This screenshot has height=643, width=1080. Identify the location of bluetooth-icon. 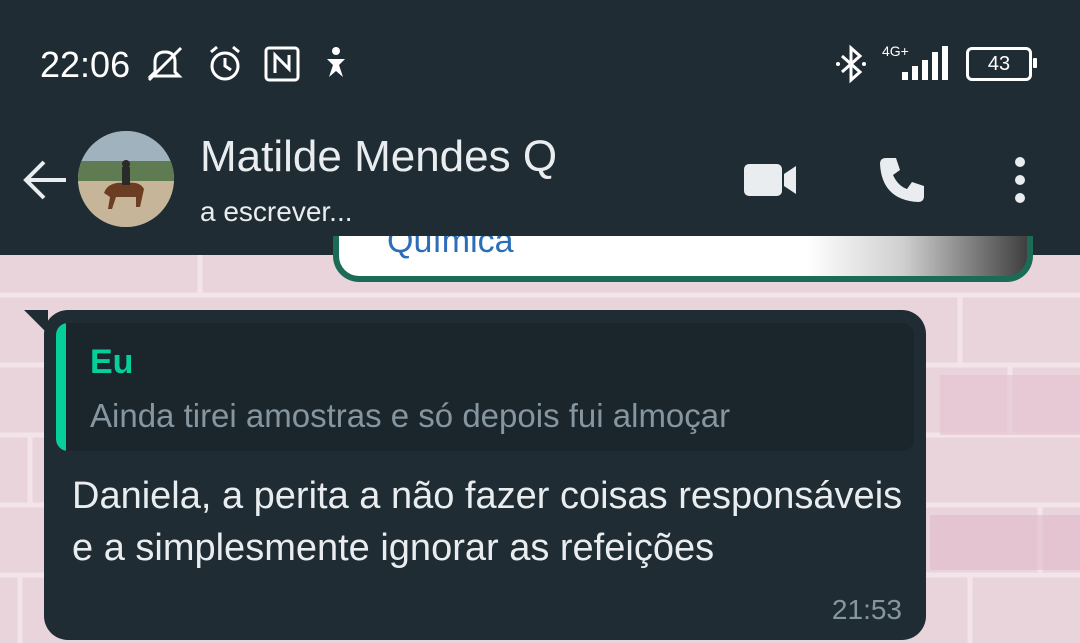
(851, 64).